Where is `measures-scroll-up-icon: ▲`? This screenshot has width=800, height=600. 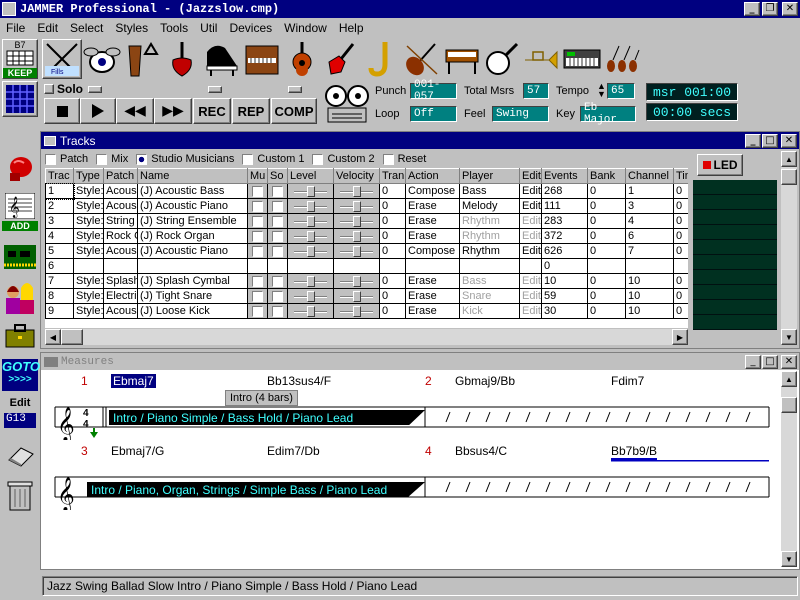 measures-scroll-up-icon: ▲ is located at coordinates (789, 379).